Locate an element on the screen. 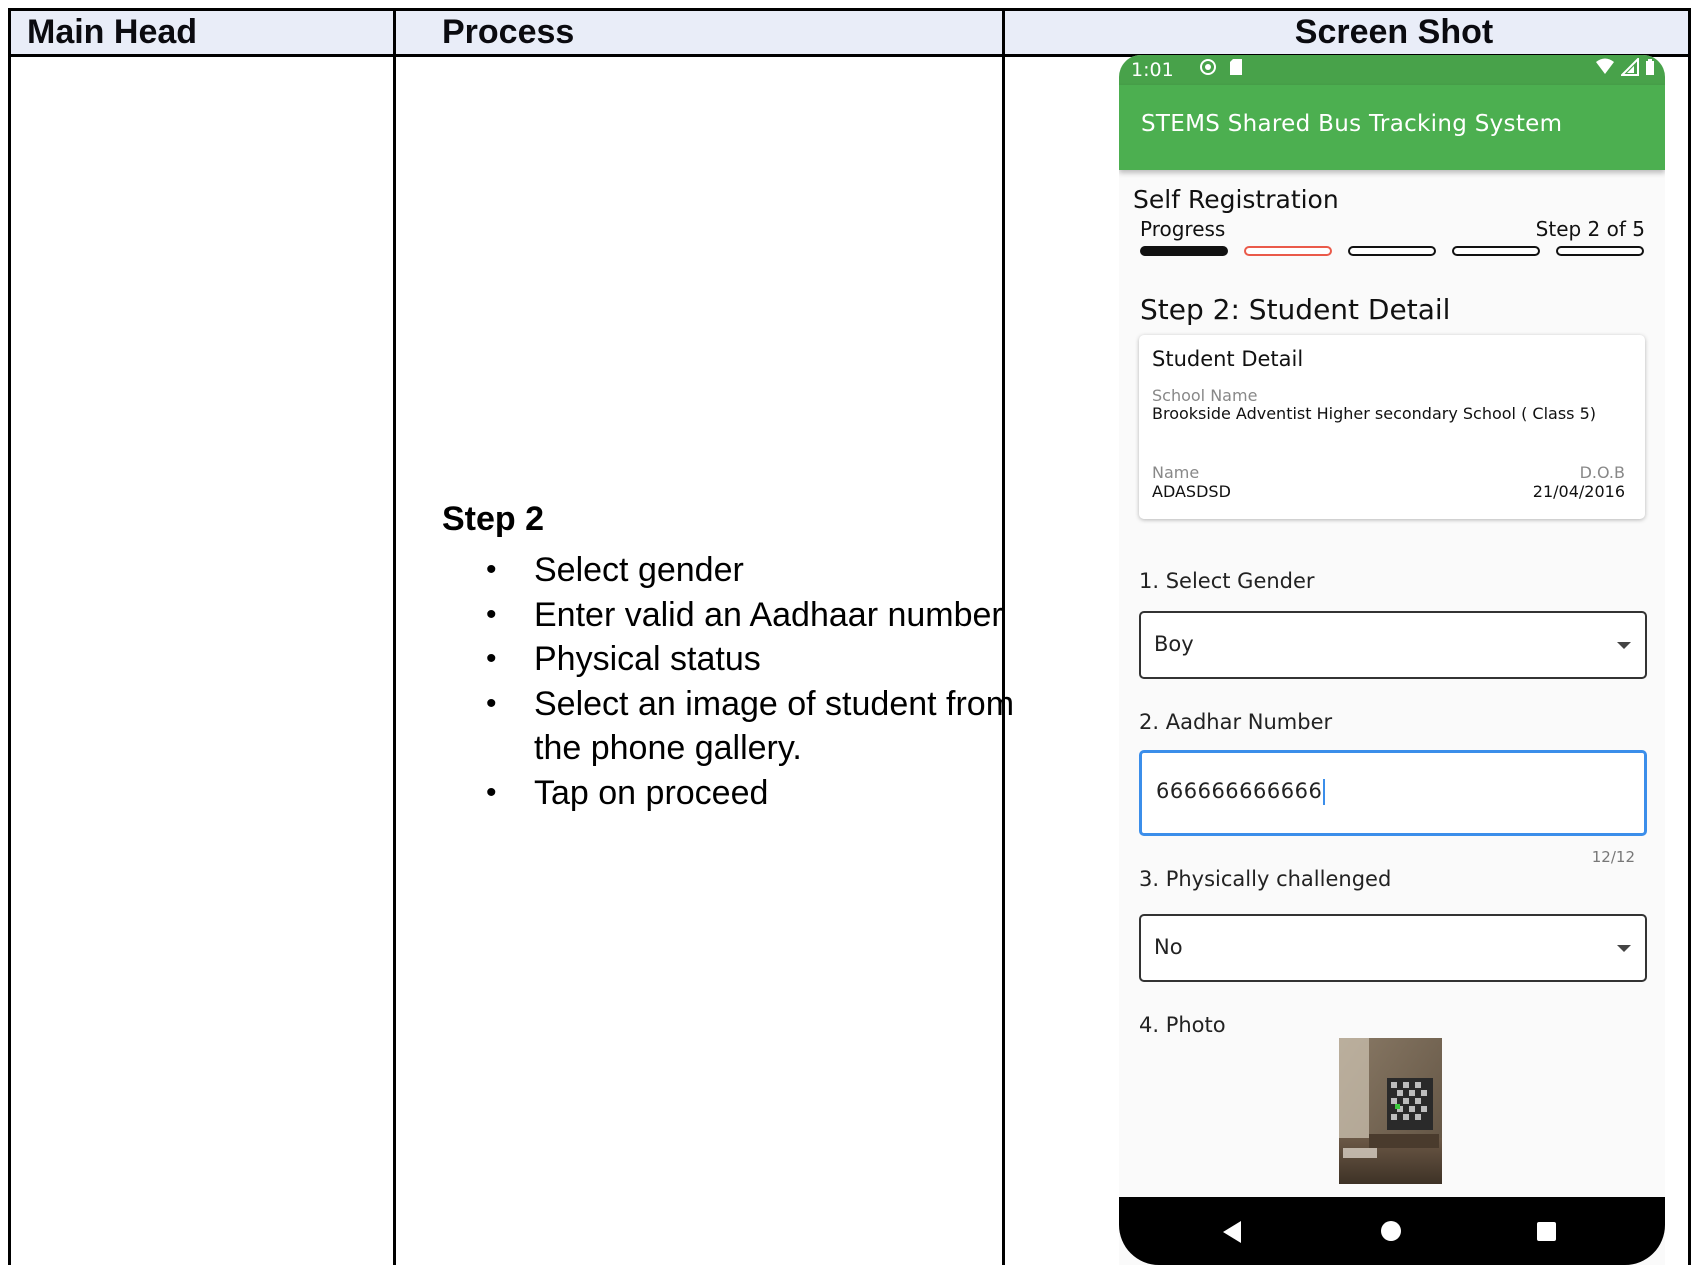 This screenshot has height=1265, width=1699. character-counter: 12/12 is located at coordinates (1613, 857).